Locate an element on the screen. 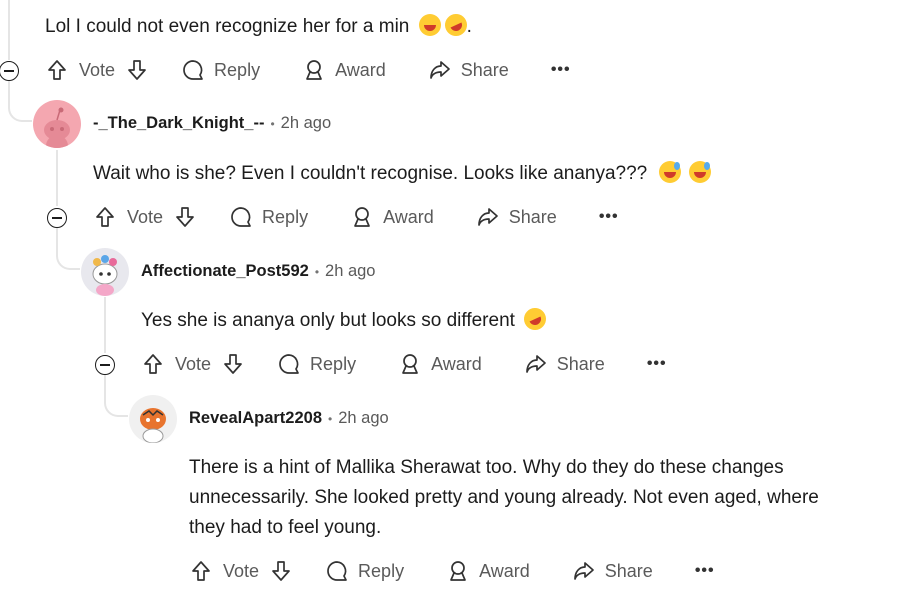  comment-meta: Affectionate_Post592 • 2h ago is located at coordinates (258, 271).